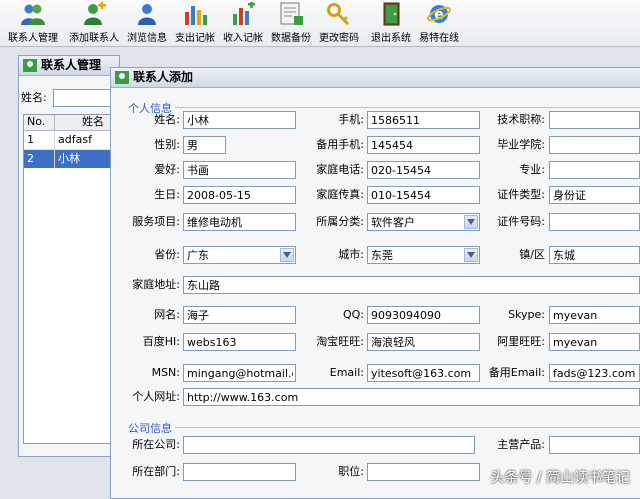 The height and width of the screenshot is (499, 640). What do you see at coordinates (204, 145) in the screenshot?
I see `gender-input` at bounding box center [204, 145].